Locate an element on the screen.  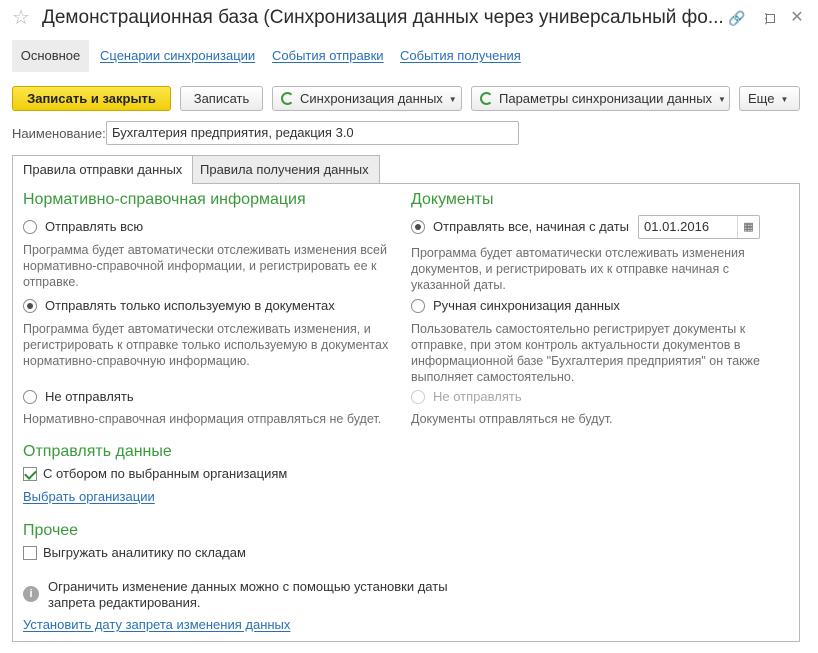
calendar-icon: ▦ is located at coordinates (748, 227).